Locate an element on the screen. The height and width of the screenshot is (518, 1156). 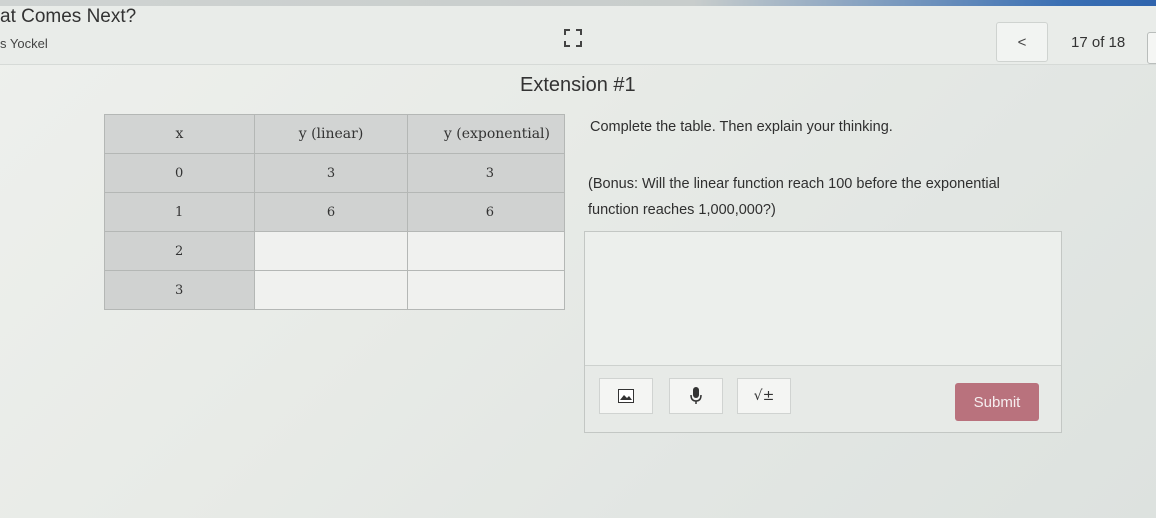
table-row: 1 6 6 is located at coordinates (334, 212).